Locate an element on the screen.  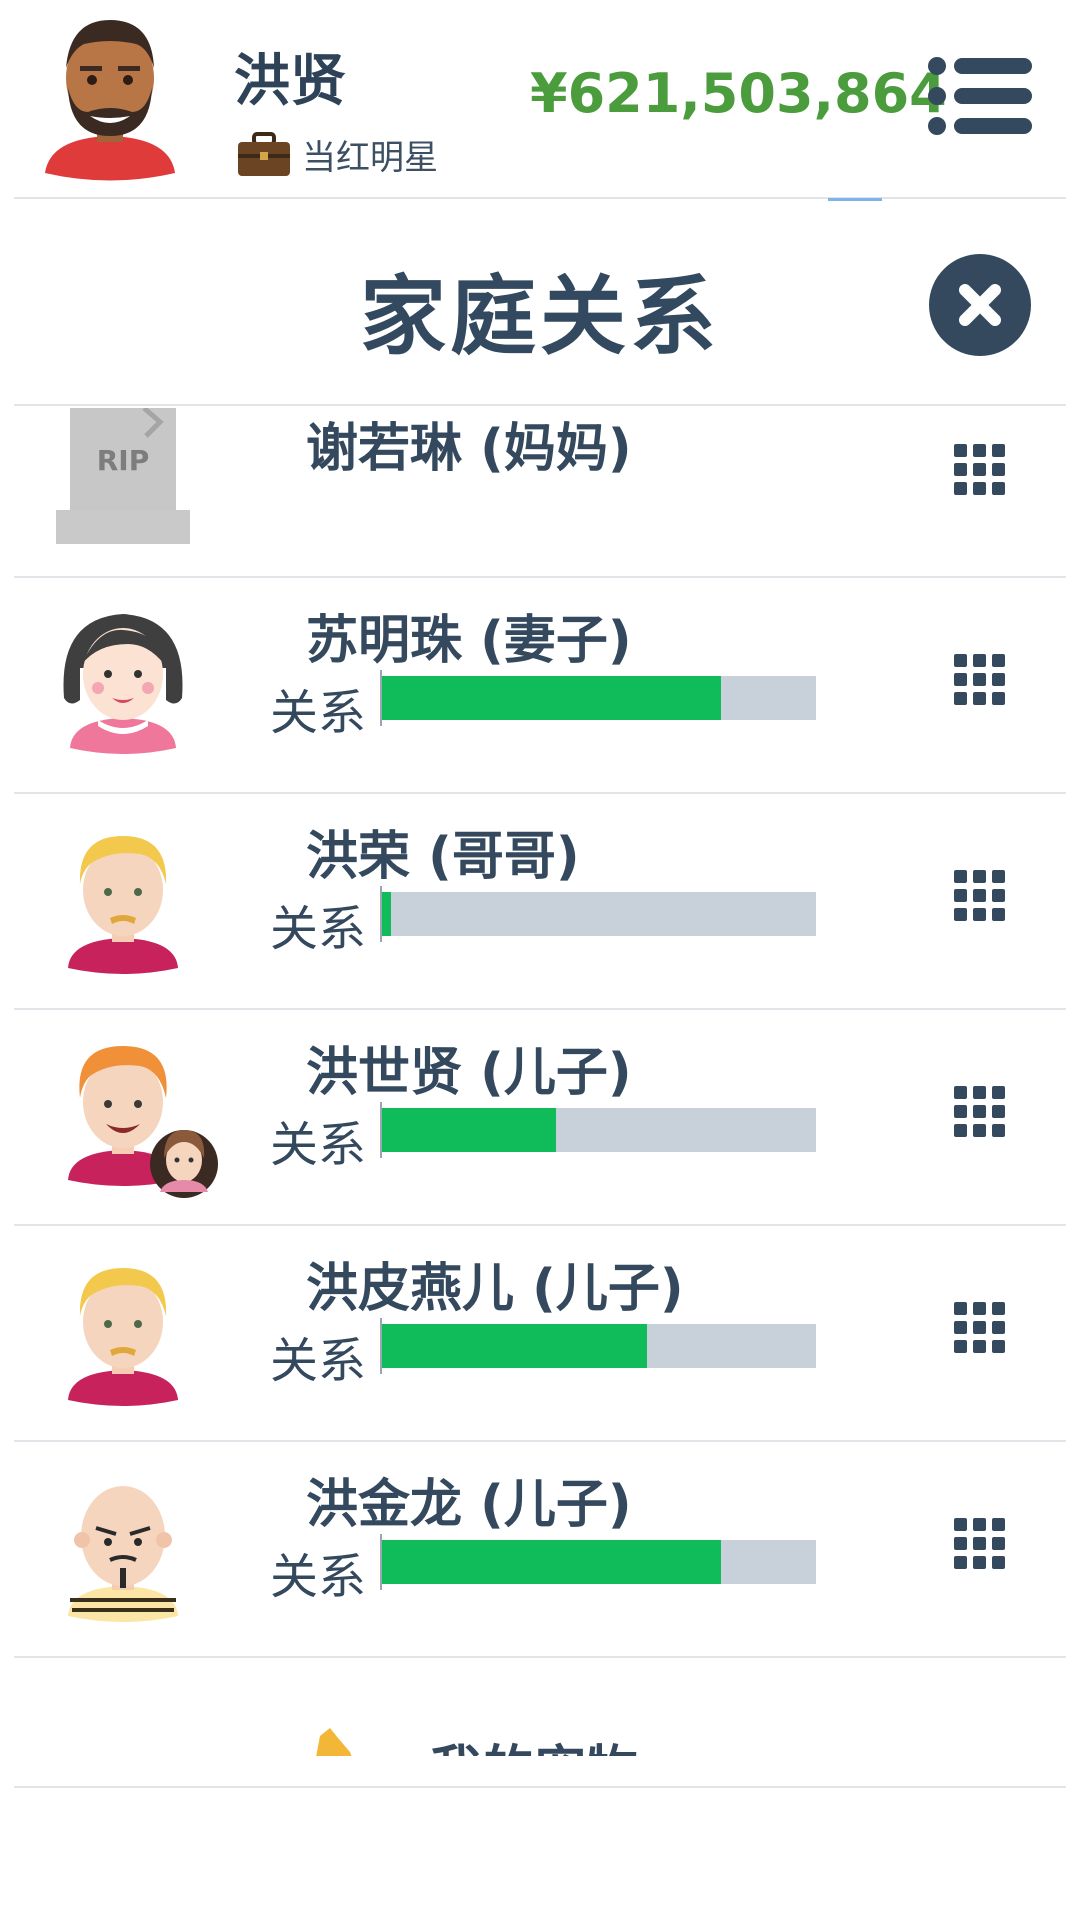
relative-name: 洪皮燕儿 (儿子) is located at coordinates (495, 1289).